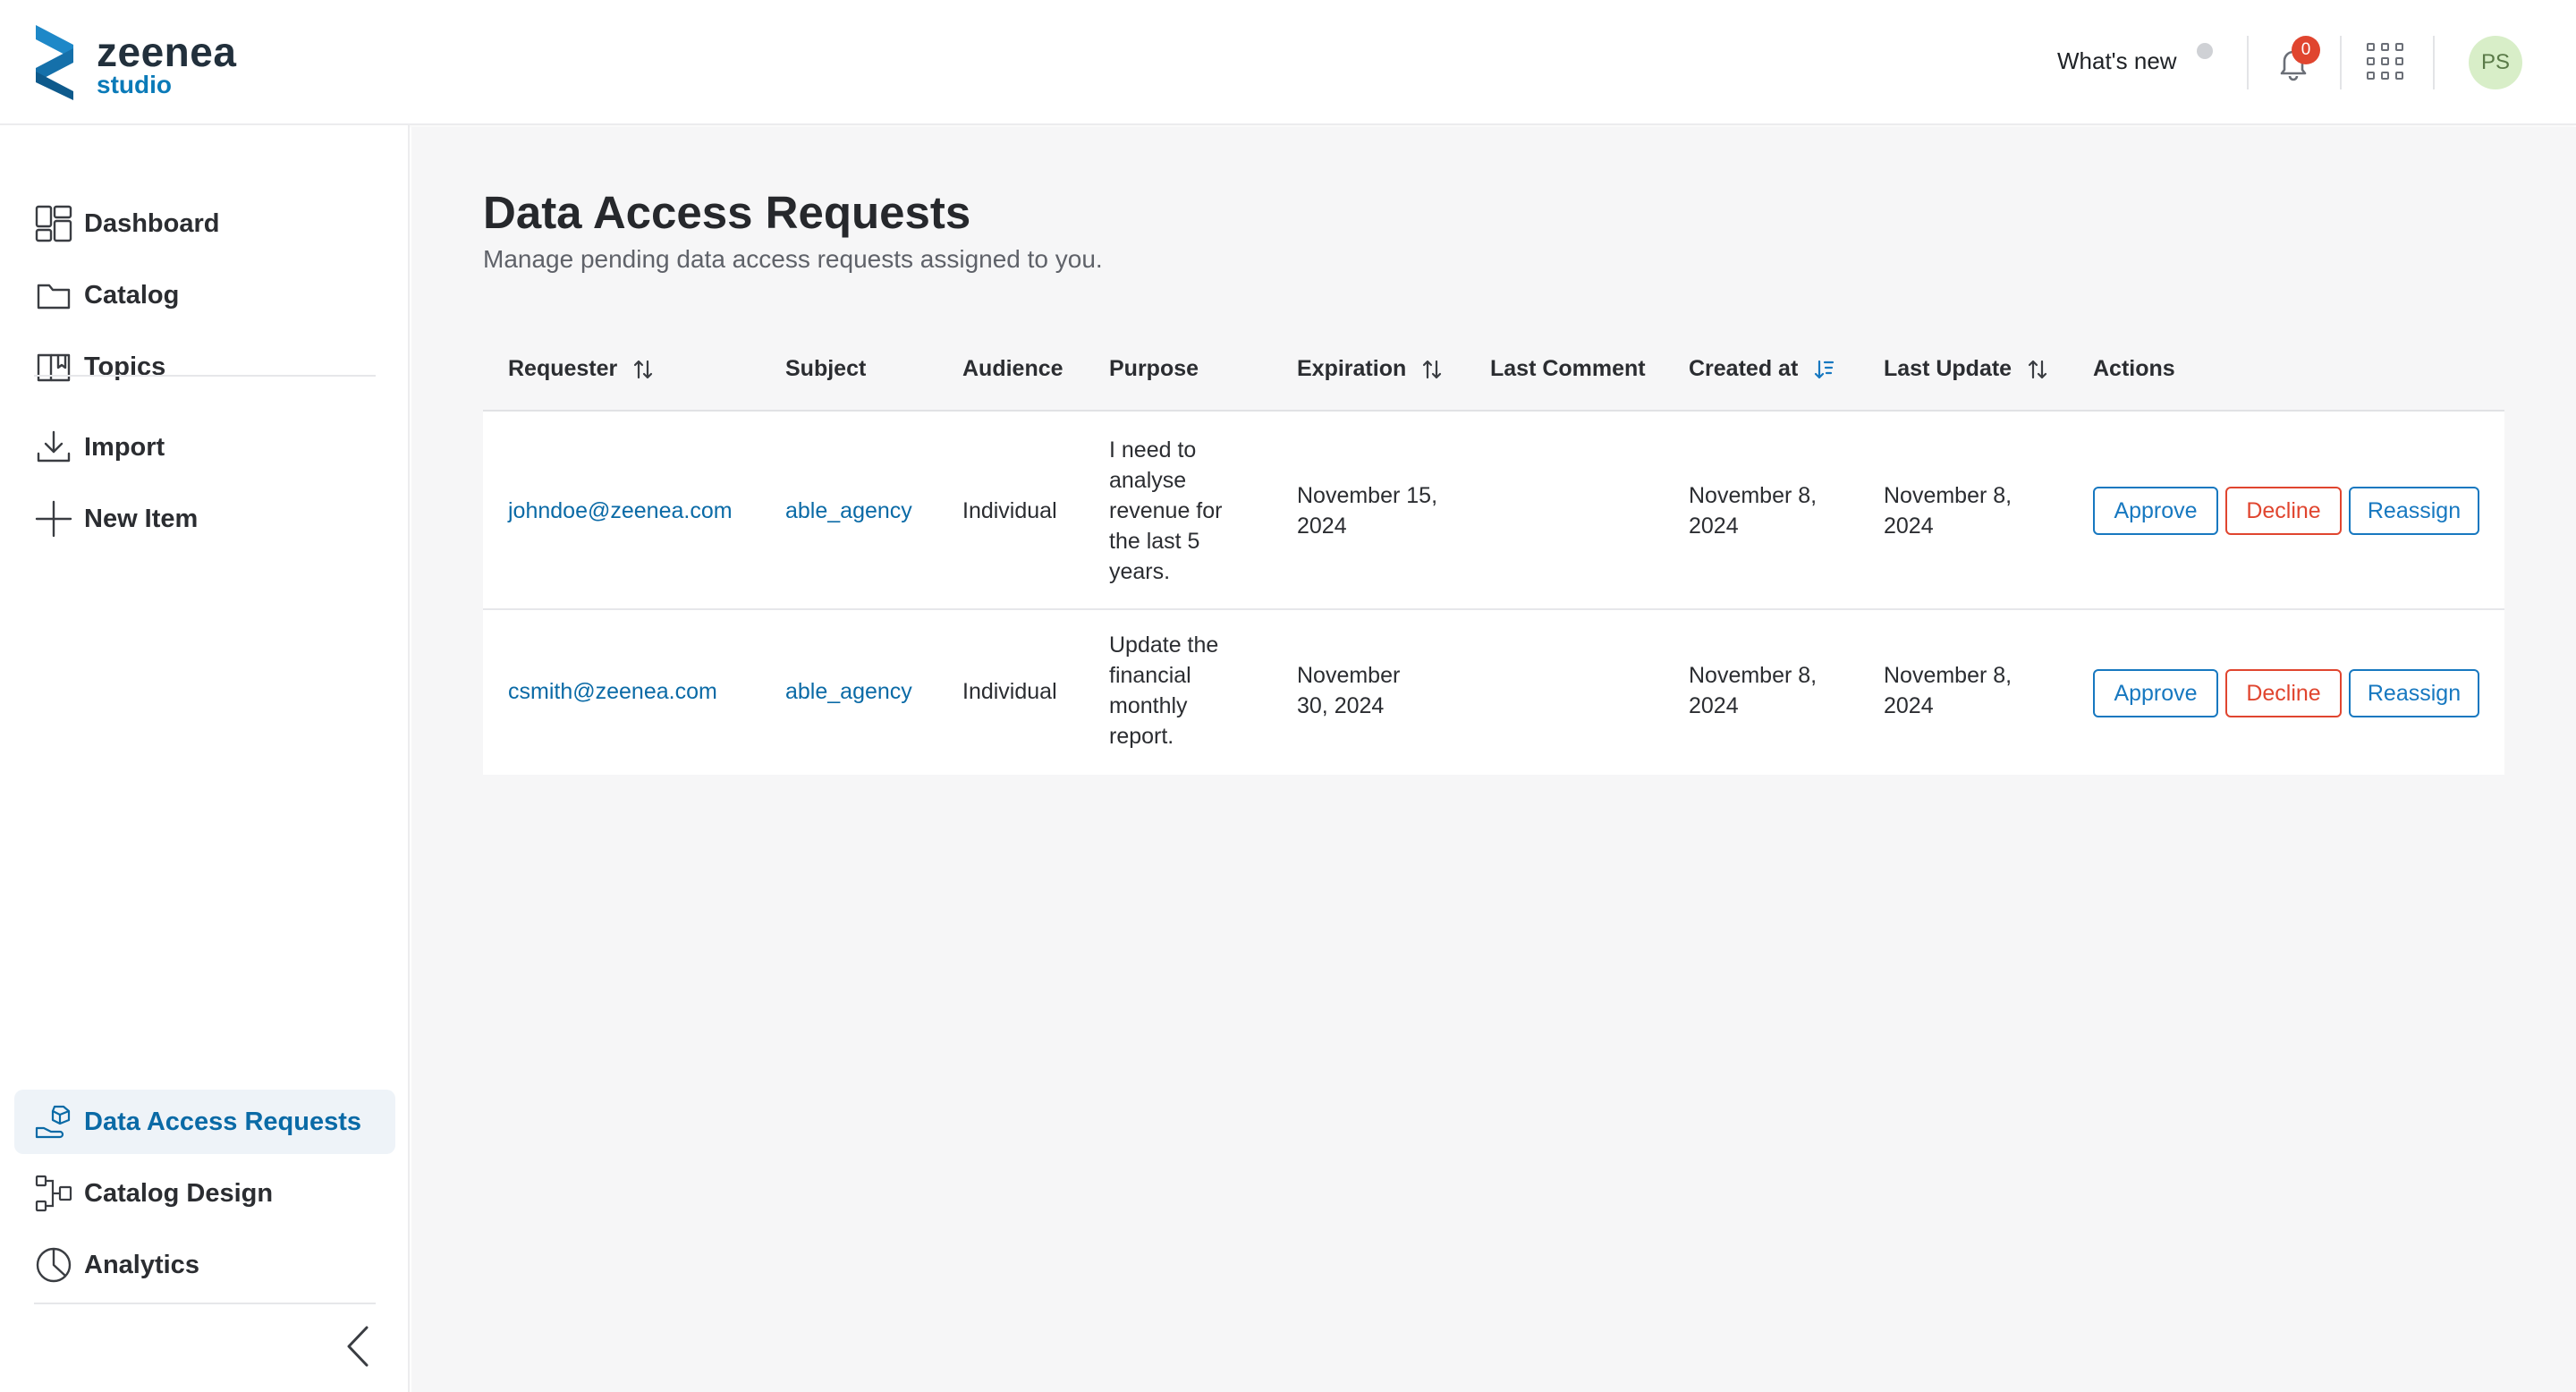 This screenshot has width=2576, height=1392. What do you see at coordinates (1367, 495) in the screenshot?
I see `expiration-line: November 15,` at bounding box center [1367, 495].